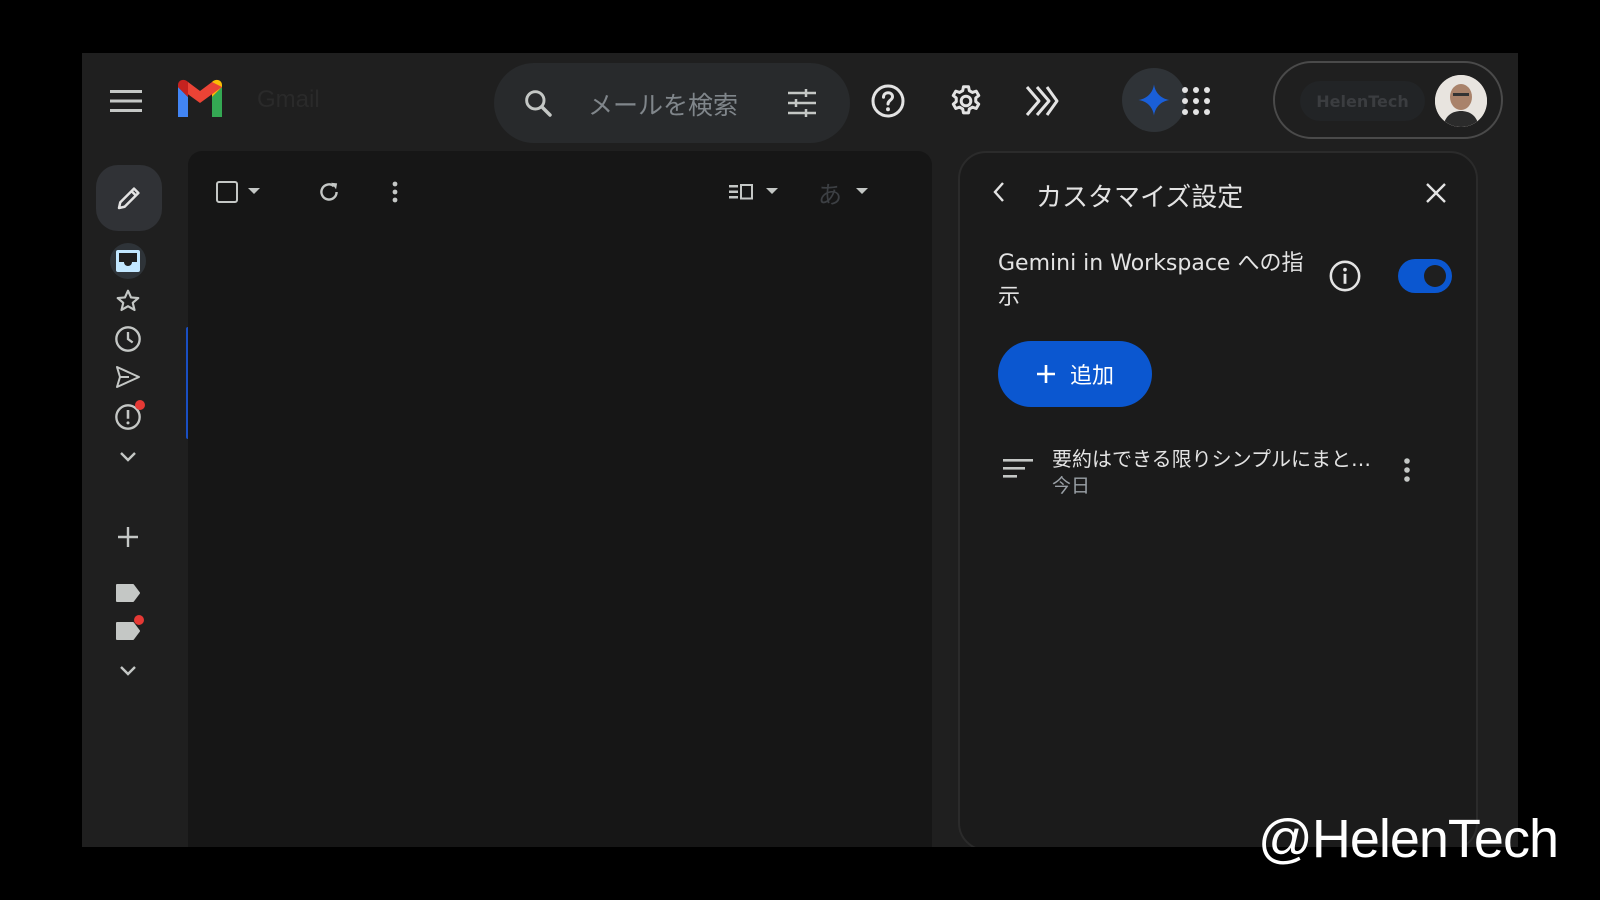 This screenshot has width=1600, height=900. I want to click on select-checkbox, so click(227, 192).